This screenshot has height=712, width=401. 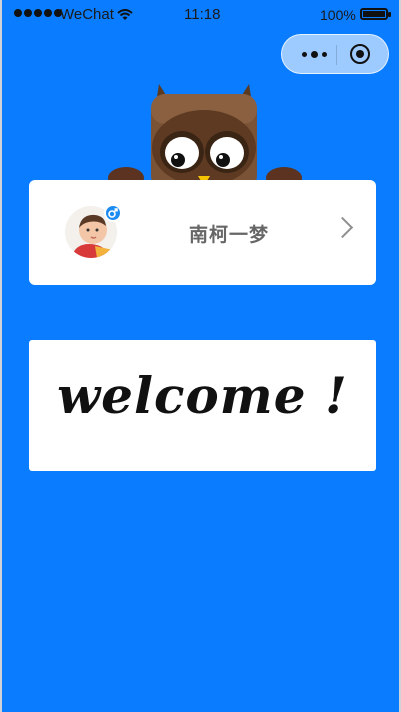 What do you see at coordinates (375, 14) in the screenshot?
I see `battery-icon` at bounding box center [375, 14].